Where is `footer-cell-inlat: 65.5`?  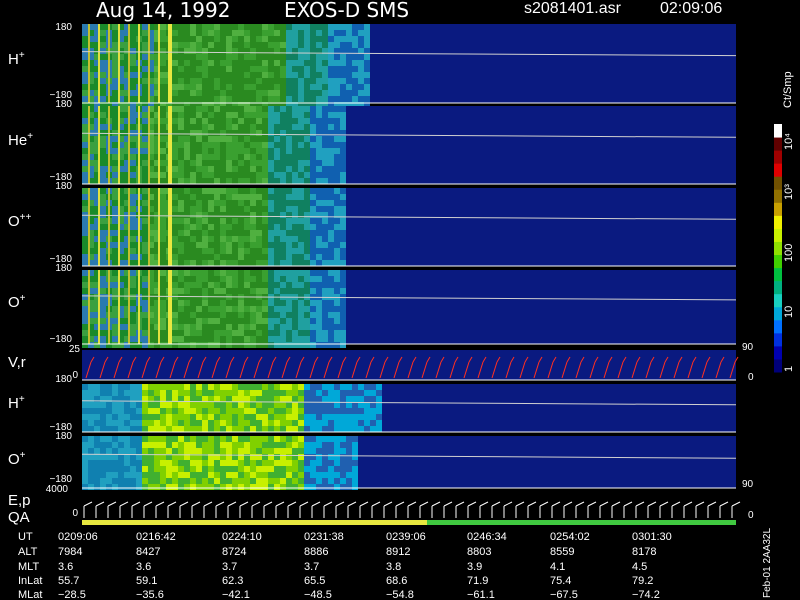
footer-cell-inlat: 65.5 is located at coordinates (315, 581).